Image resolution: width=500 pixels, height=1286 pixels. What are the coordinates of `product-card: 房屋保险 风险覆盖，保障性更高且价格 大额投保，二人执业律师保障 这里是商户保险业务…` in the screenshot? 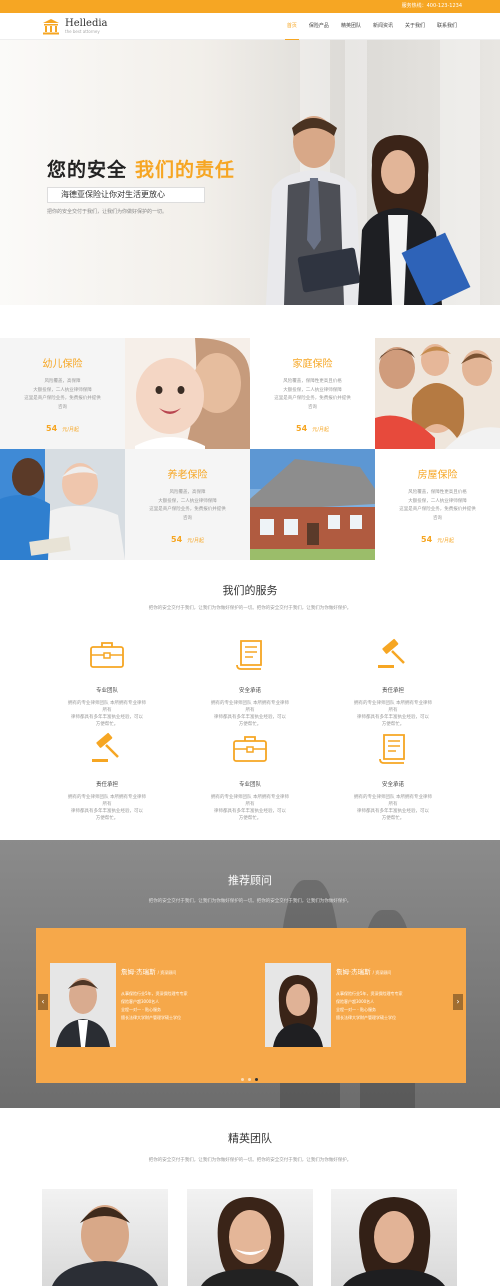 It's located at (437, 504).